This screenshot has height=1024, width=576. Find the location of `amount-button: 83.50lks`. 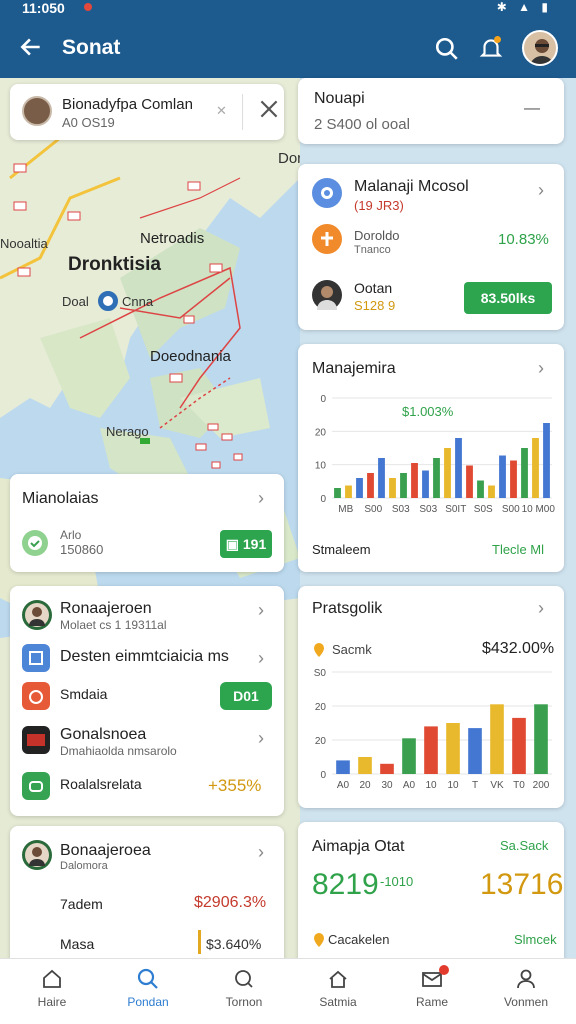

amount-button: 83.50lks is located at coordinates (508, 298).